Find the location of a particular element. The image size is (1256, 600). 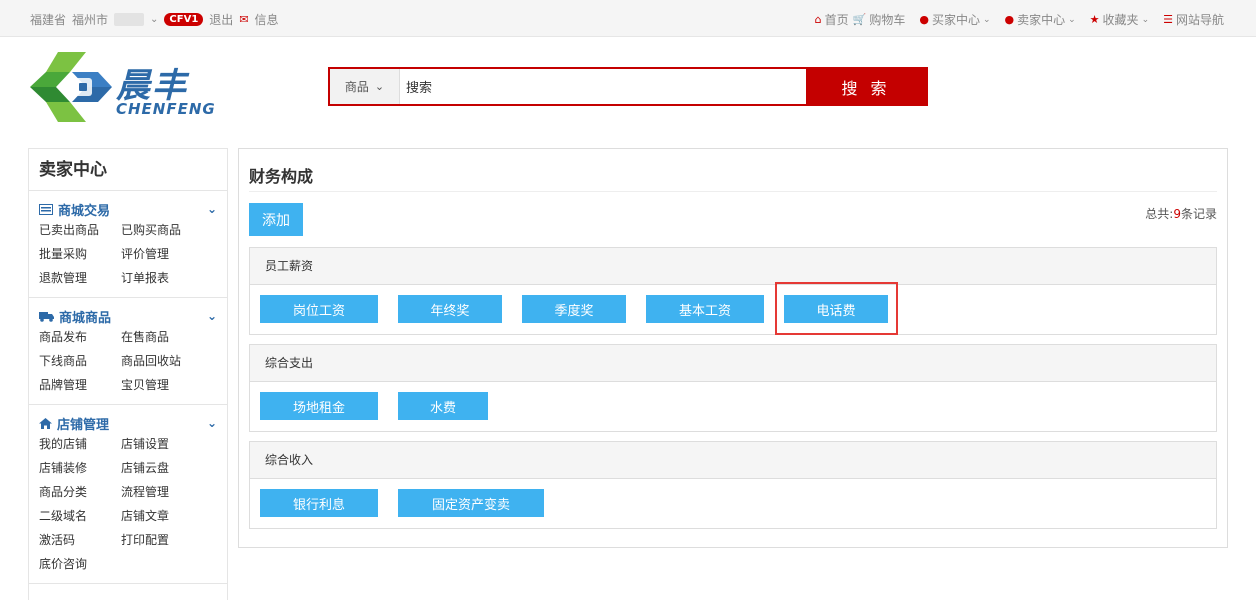

sidebar-item-cloud-disk: 店铺云盘 is located at coordinates (162, 468).